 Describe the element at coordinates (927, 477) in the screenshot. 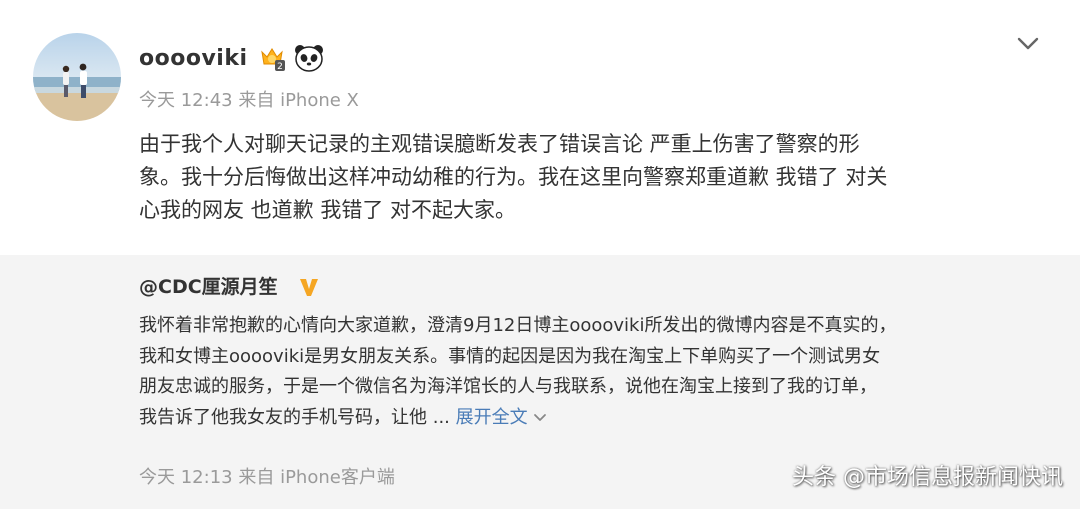

I see `watermark: 头条 @市场信息报新闻快讯` at that location.